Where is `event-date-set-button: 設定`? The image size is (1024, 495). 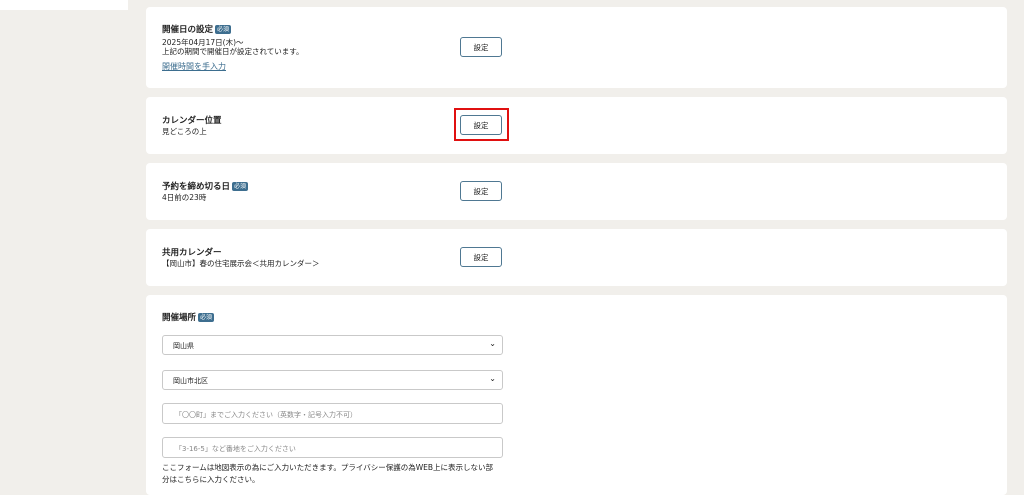
event-date-set-button: 設定 is located at coordinates (481, 47).